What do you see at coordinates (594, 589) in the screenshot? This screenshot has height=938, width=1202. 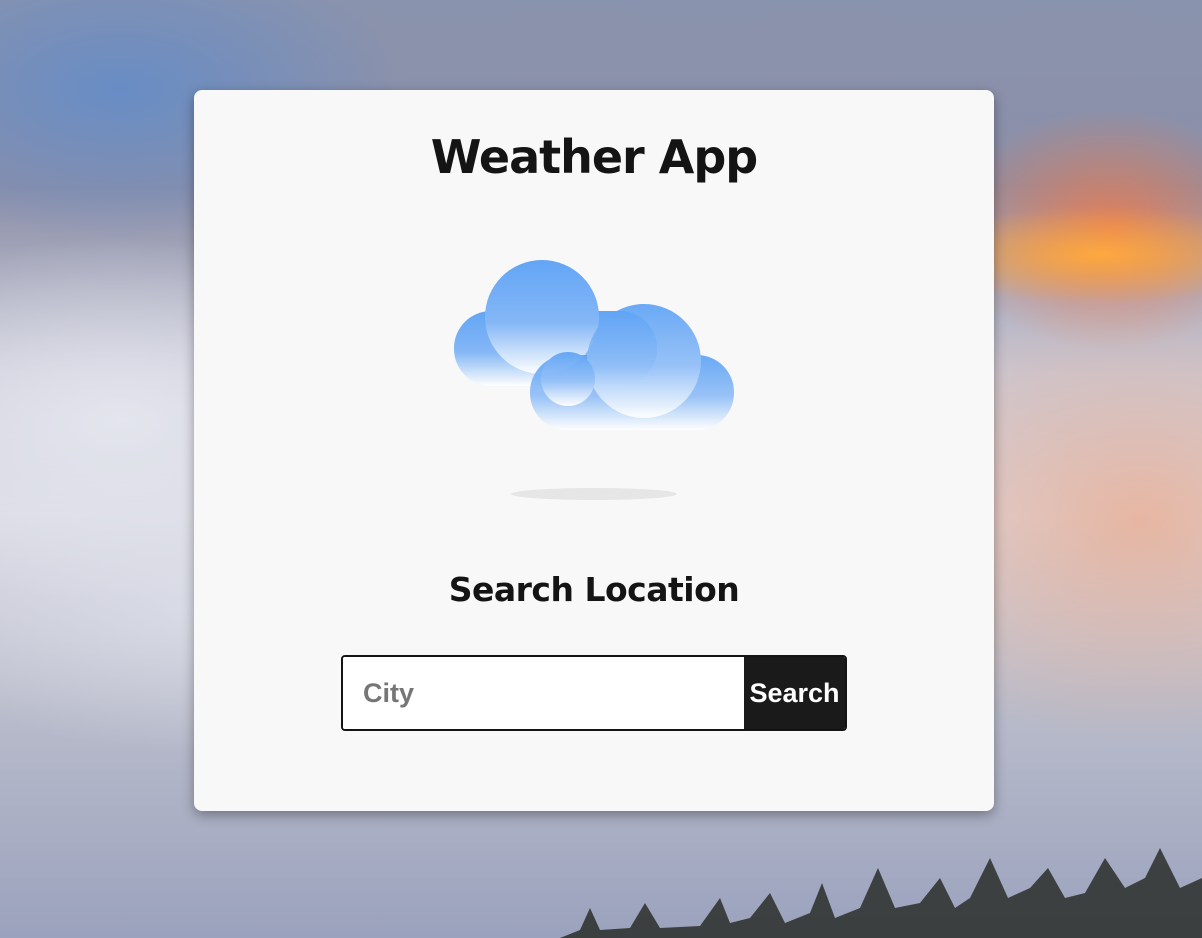 I see `search-heading: Search Location` at bounding box center [594, 589].